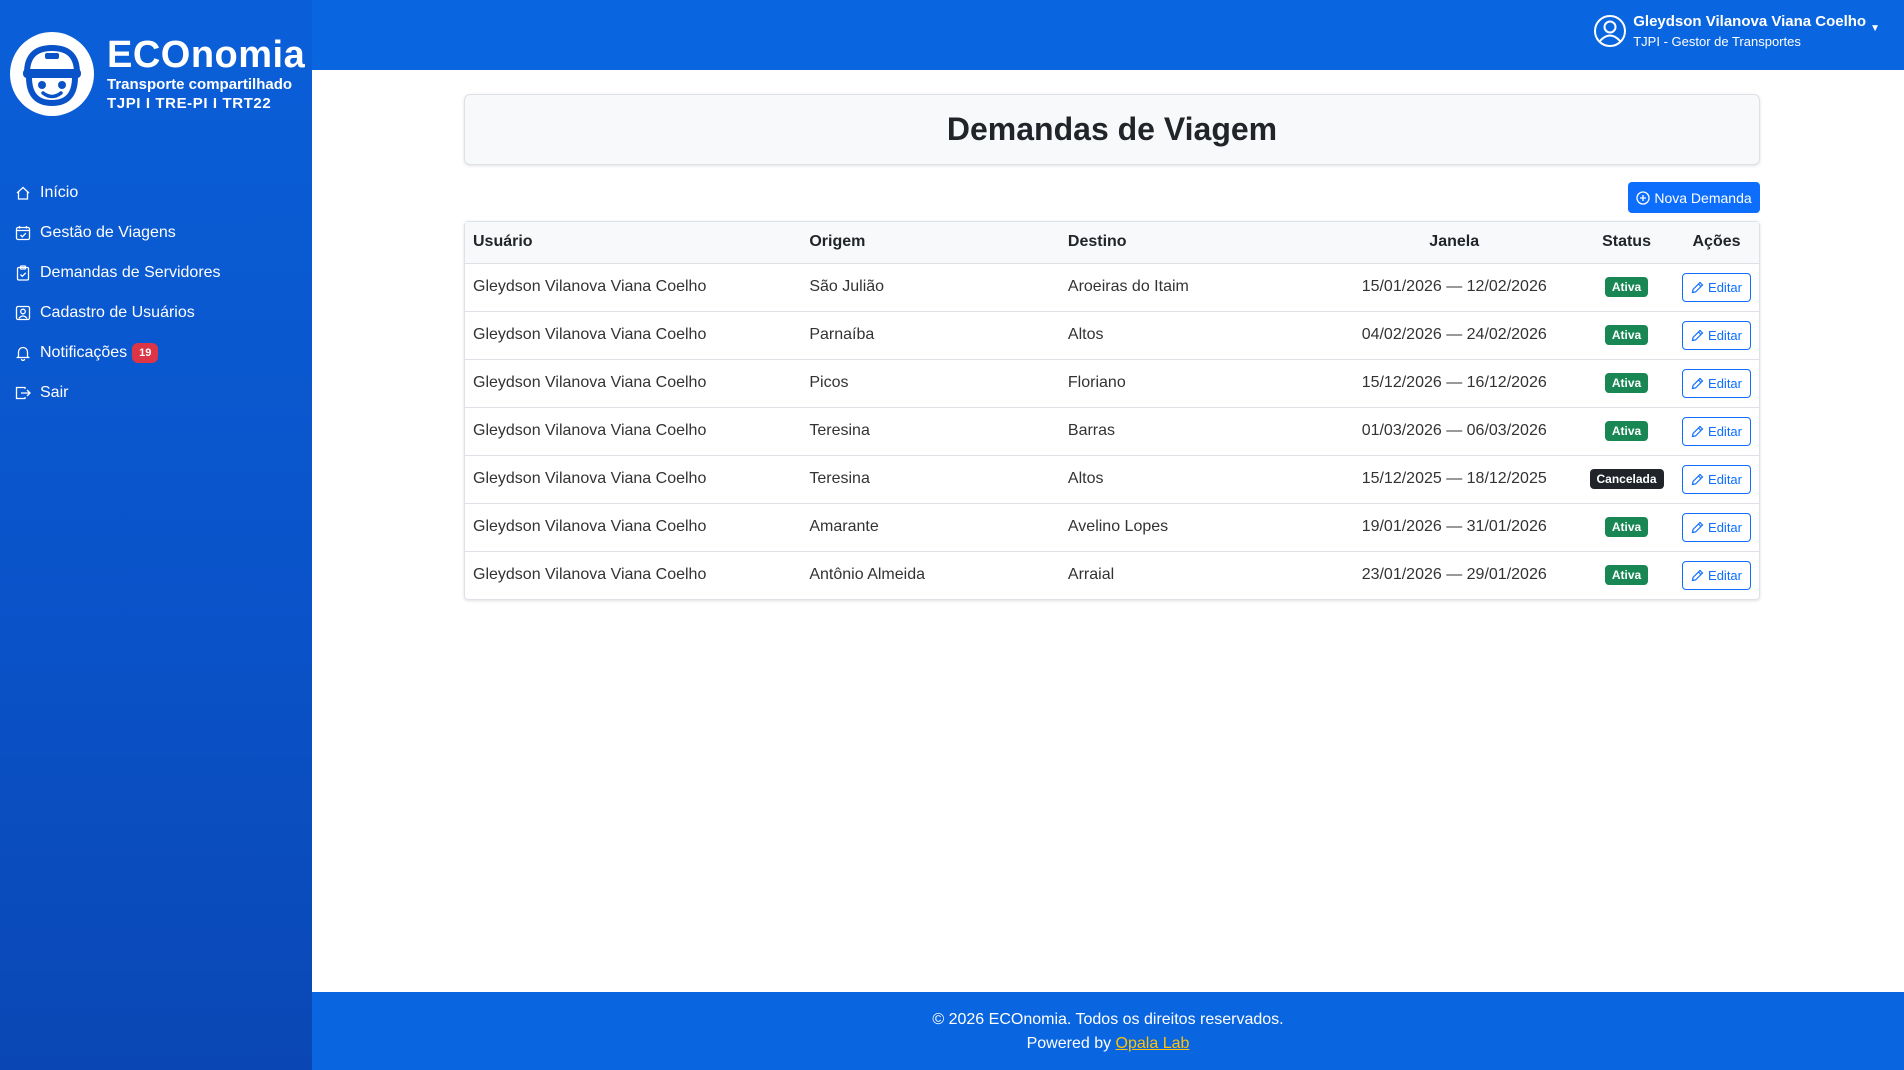 This screenshot has width=1904, height=1070. Describe the element at coordinates (1454, 527) in the screenshot. I see `cell-janela: 19/01/2026 — 31/01/2026` at that location.